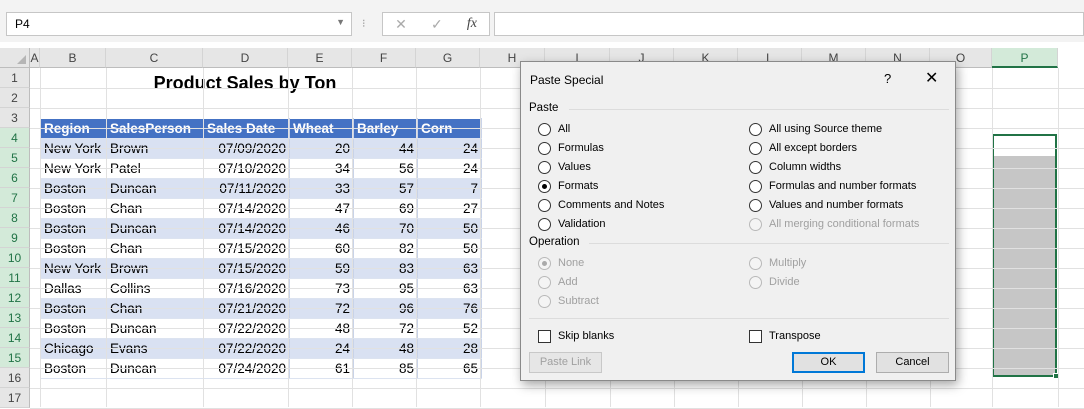  What do you see at coordinates (887, 78) in the screenshot?
I see `help-icon: ?` at bounding box center [887, 78].